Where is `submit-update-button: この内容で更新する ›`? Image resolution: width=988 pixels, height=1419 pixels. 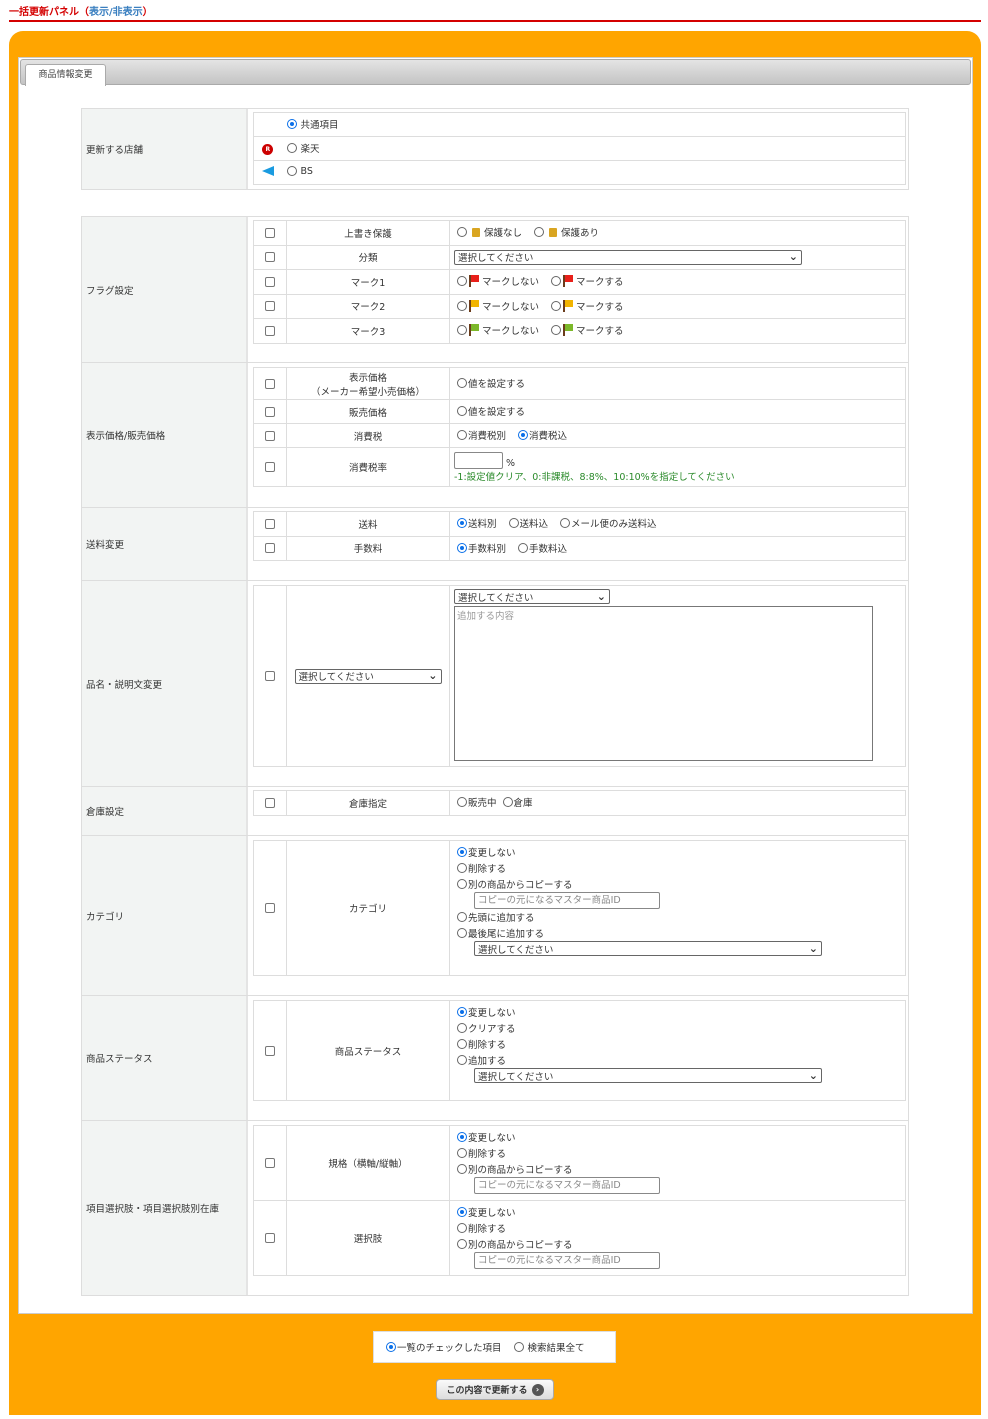
submit-update-button: この内容で更新する › is located at coordinates (495, 1389).